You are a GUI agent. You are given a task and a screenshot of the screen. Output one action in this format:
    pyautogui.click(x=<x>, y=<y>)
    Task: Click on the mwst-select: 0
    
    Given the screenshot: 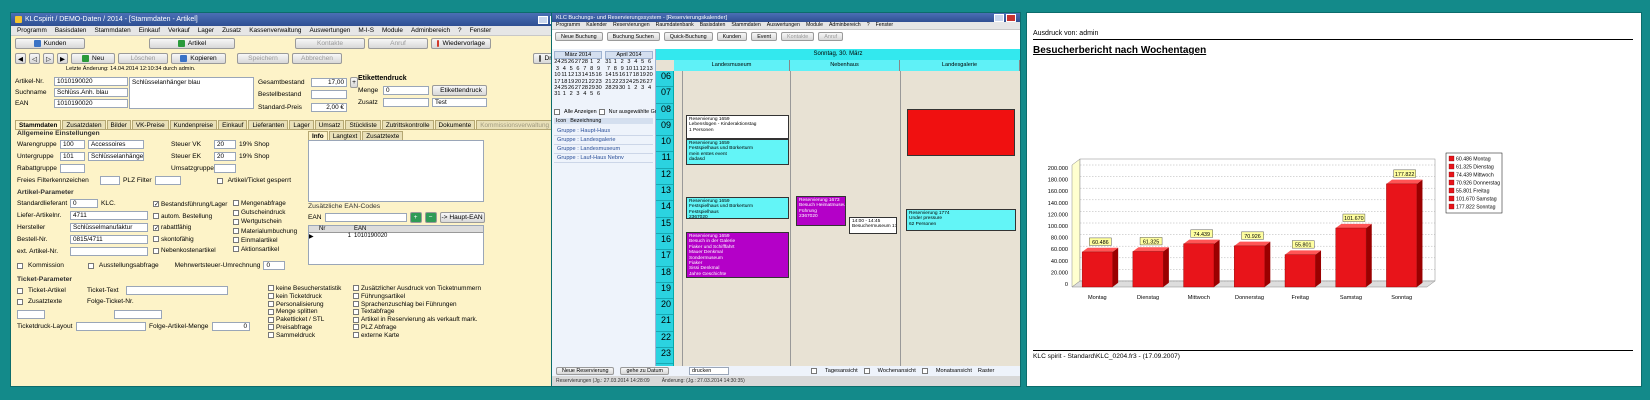 What is the action you would take?
    pyautogui.click(x=274, y=265)
    